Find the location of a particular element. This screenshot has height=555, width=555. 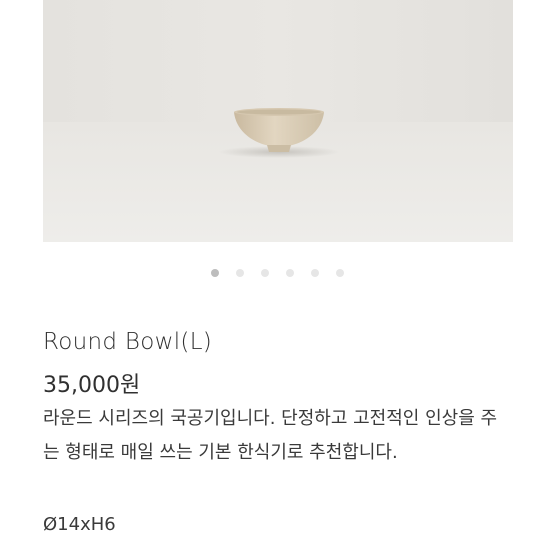

truncated-text-line is located at coordinates (263, 551).